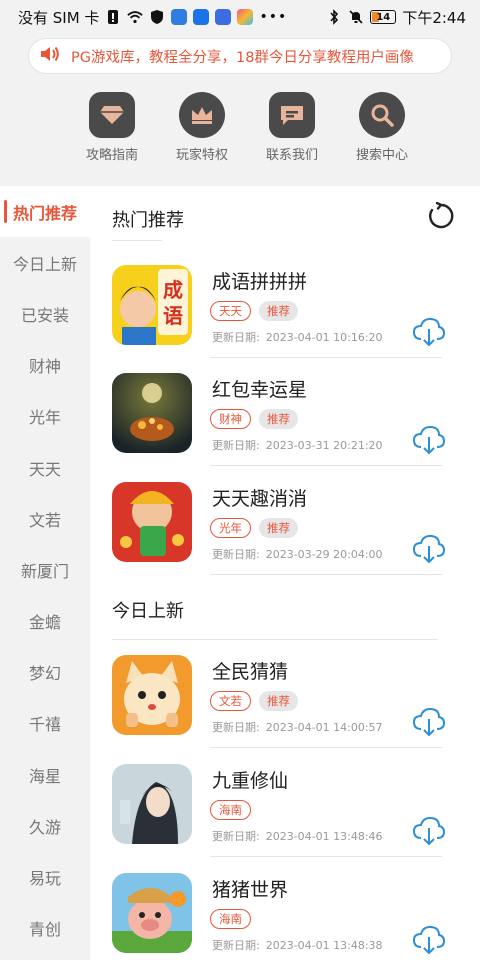 The image size is (480, 960). I want to click on notice-text: PG游戏库，教程全分享，18群今日分享教程用户画像, so click(242, 57).